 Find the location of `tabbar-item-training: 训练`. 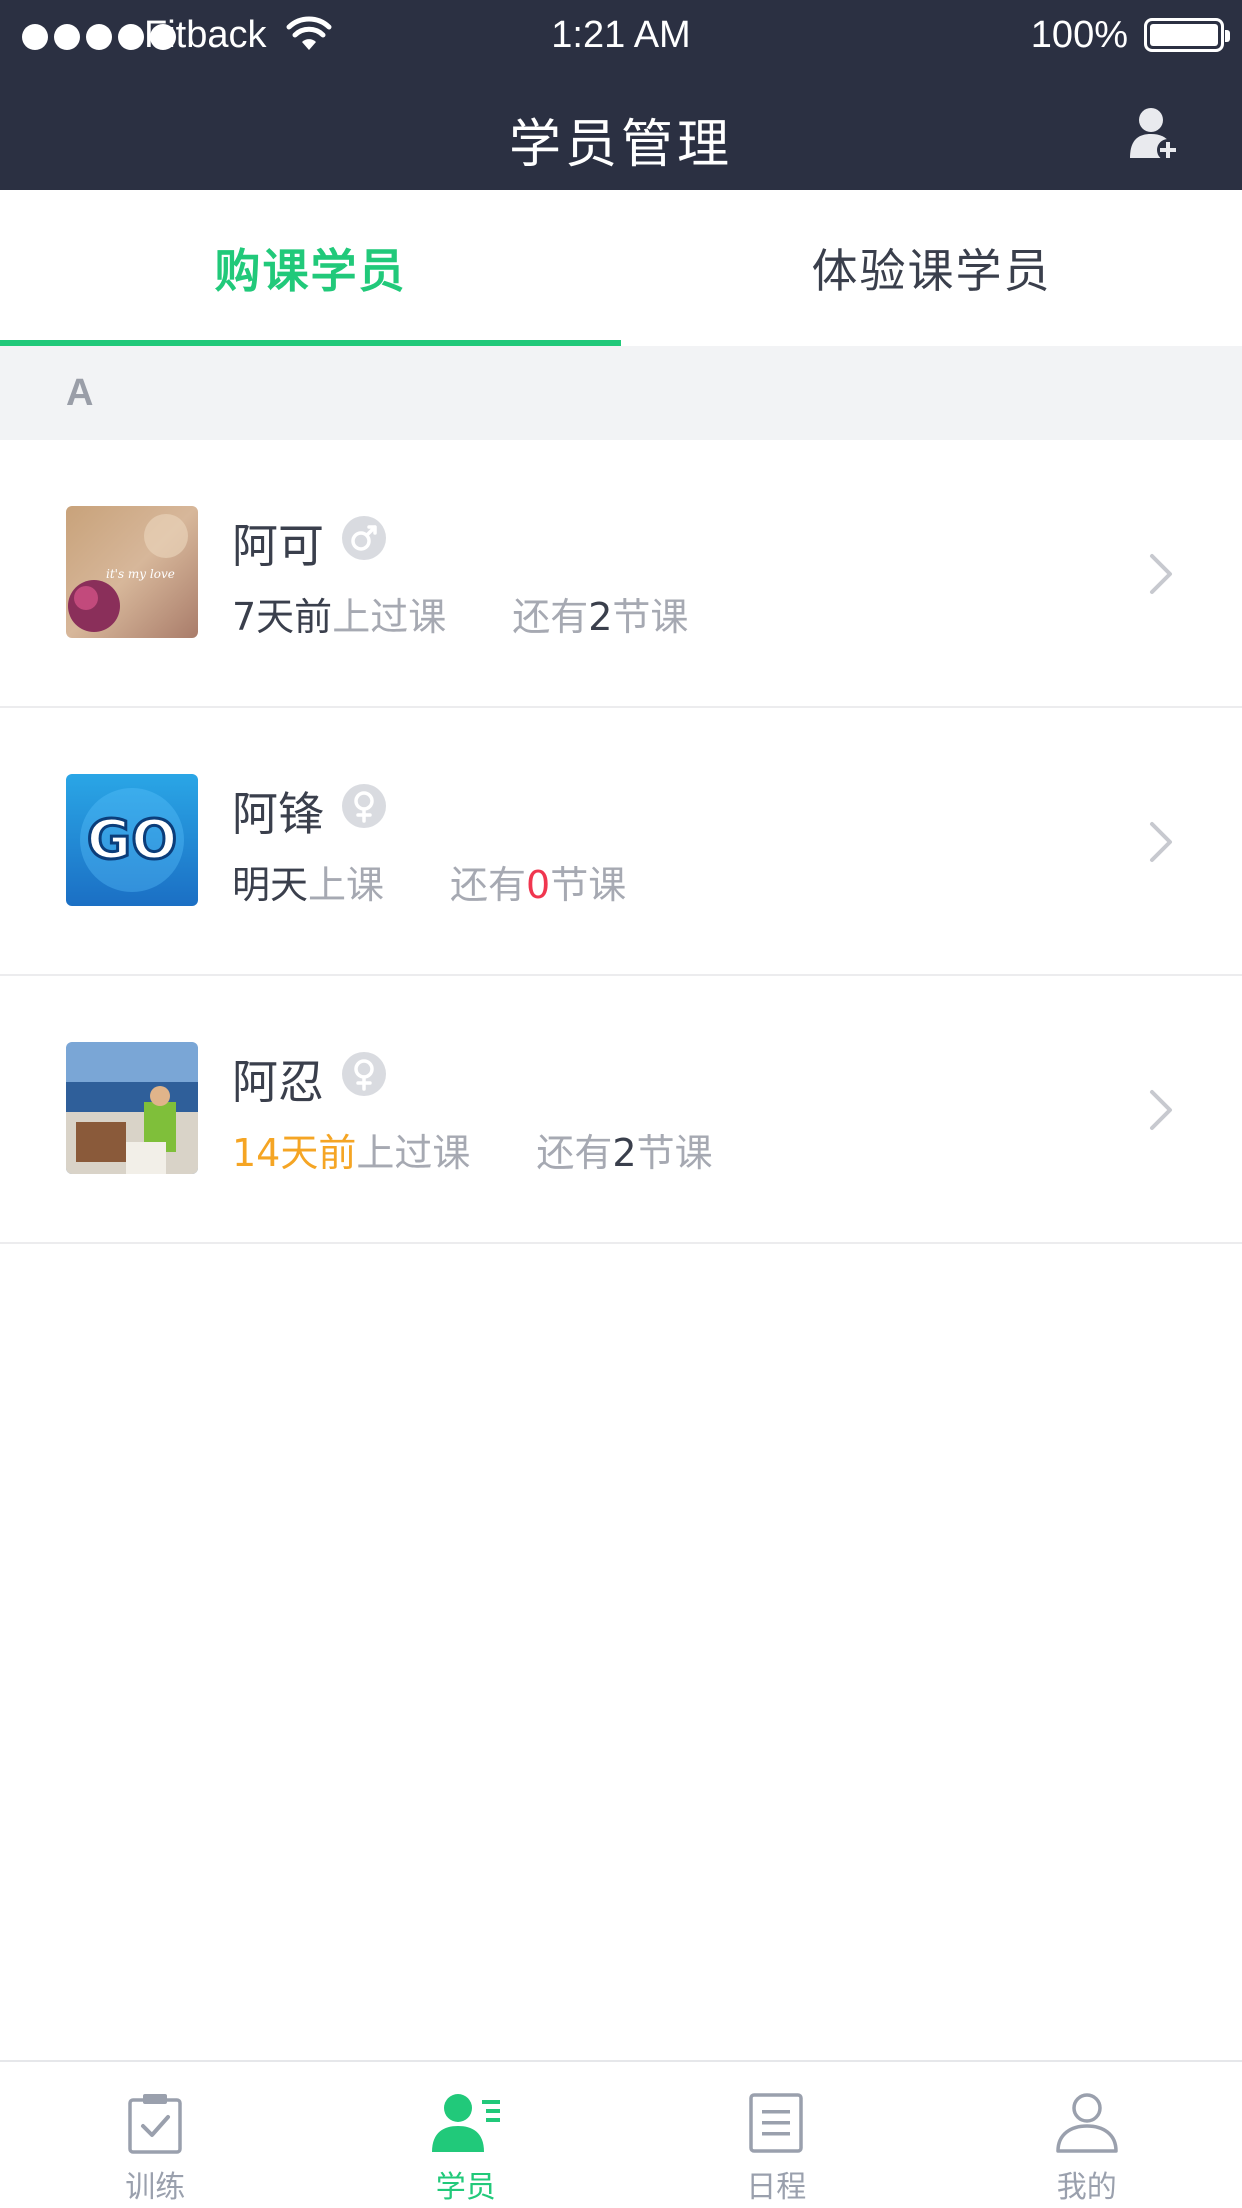

tabbar-item-training: 训练 is located at coordinates (155, 2135).